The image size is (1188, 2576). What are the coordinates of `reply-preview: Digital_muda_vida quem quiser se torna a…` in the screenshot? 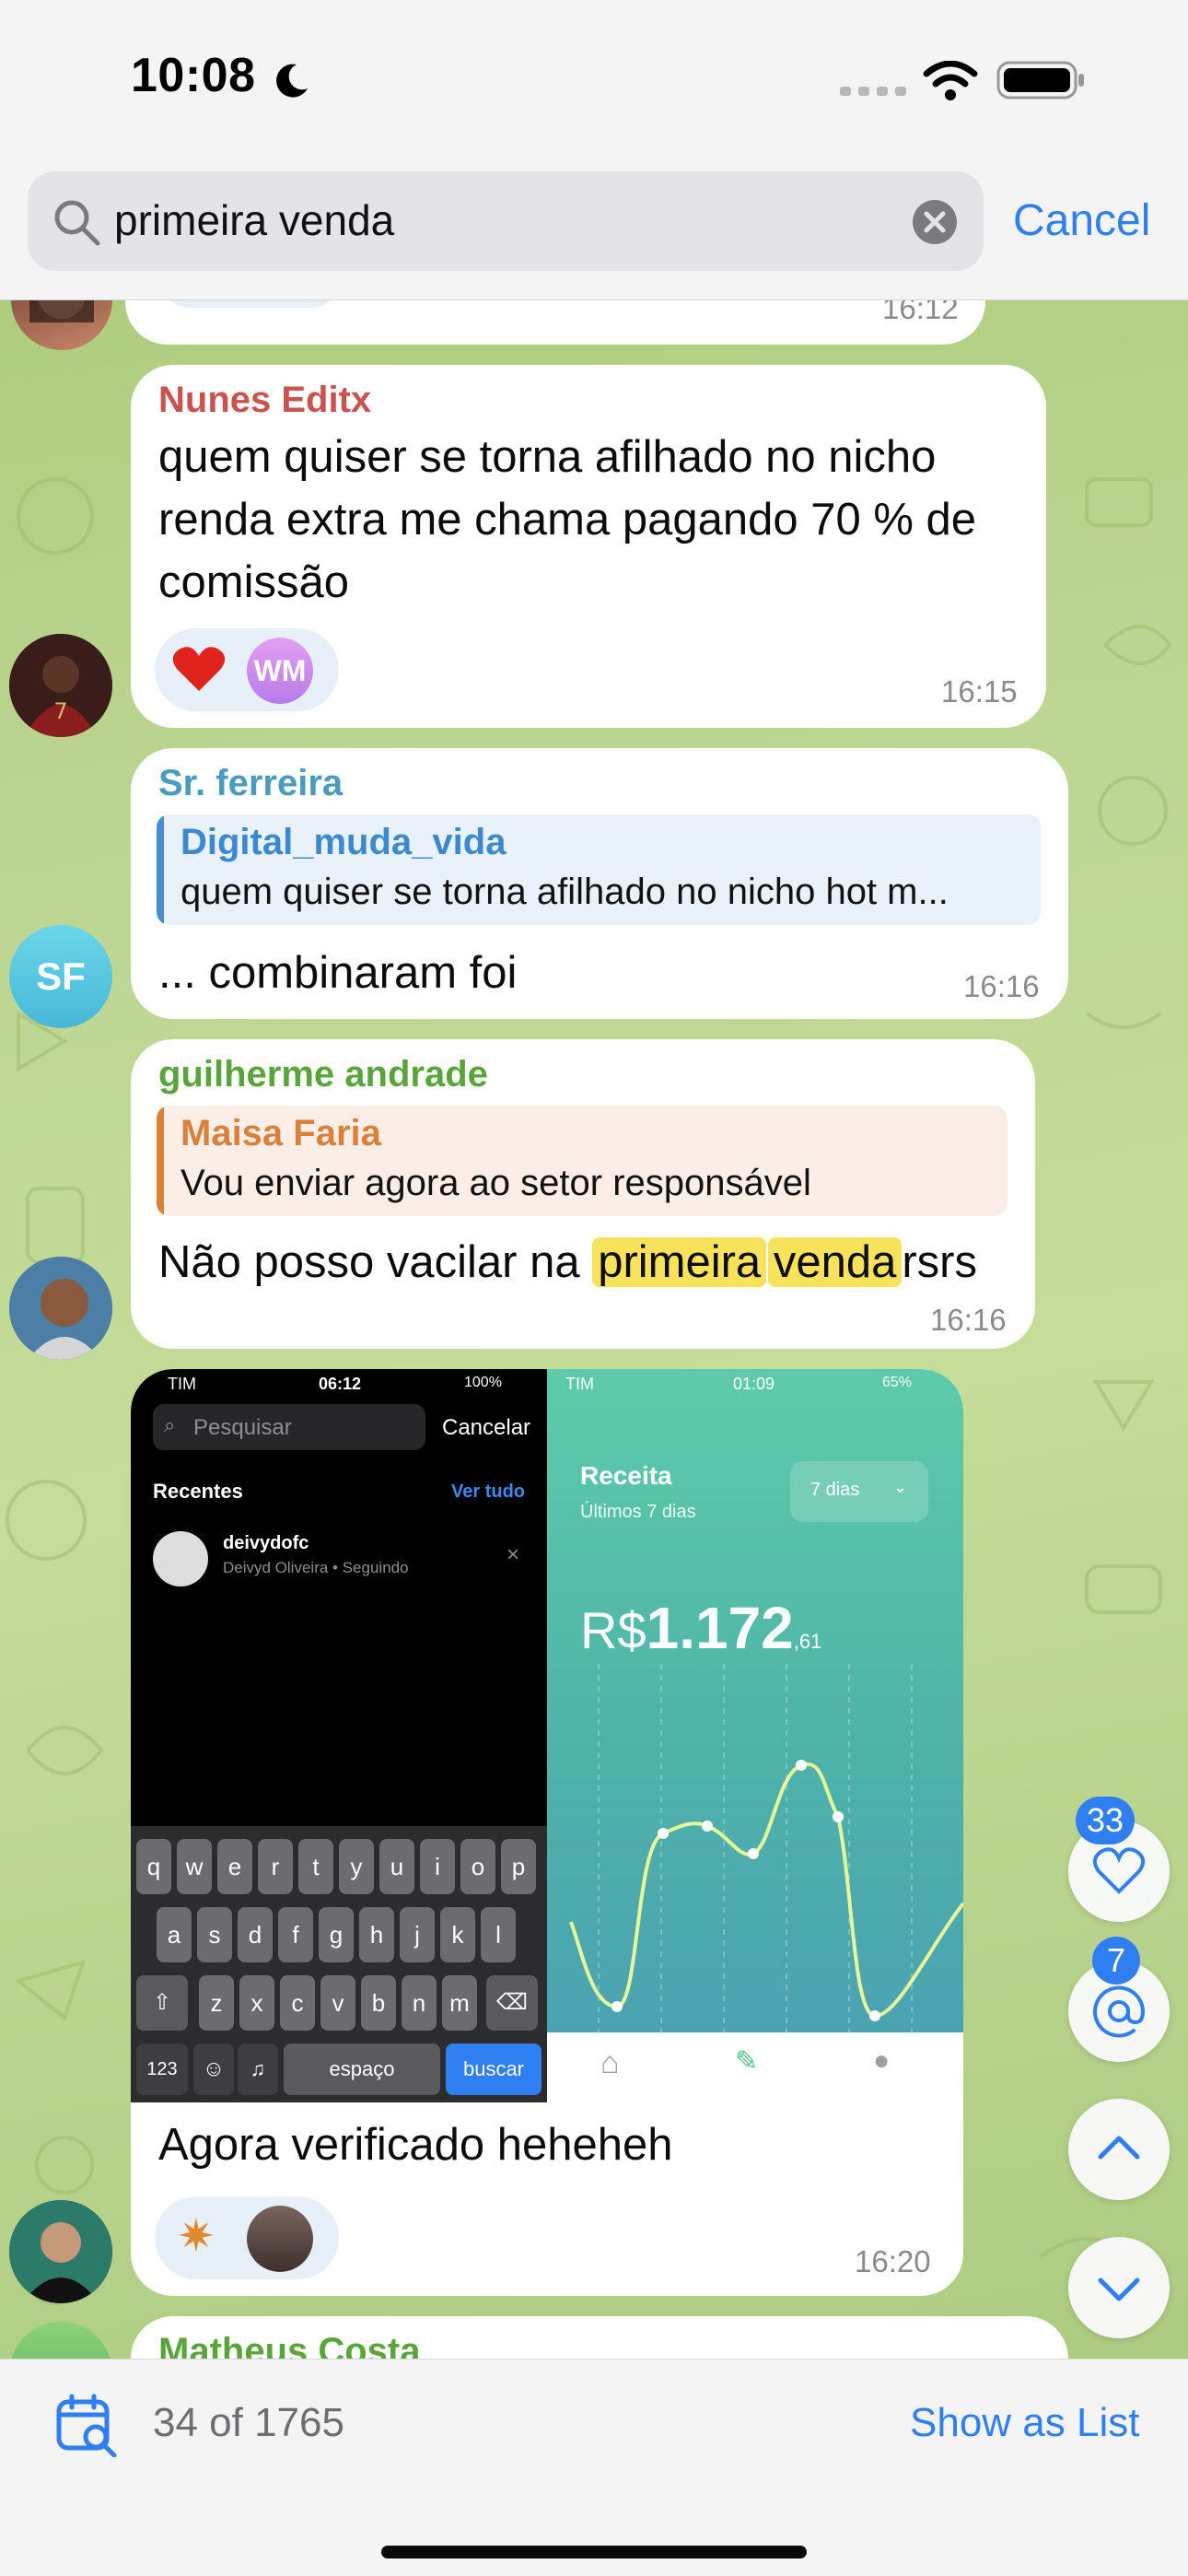 It's located at (599, 869).